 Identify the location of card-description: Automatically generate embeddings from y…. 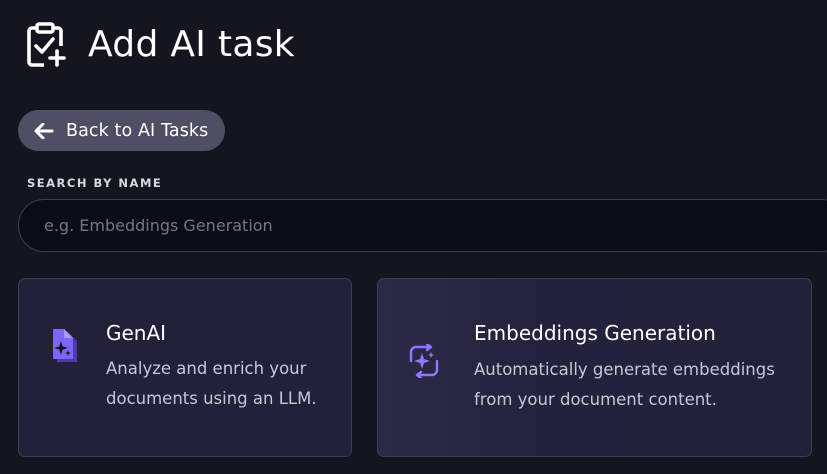
(624, 384).